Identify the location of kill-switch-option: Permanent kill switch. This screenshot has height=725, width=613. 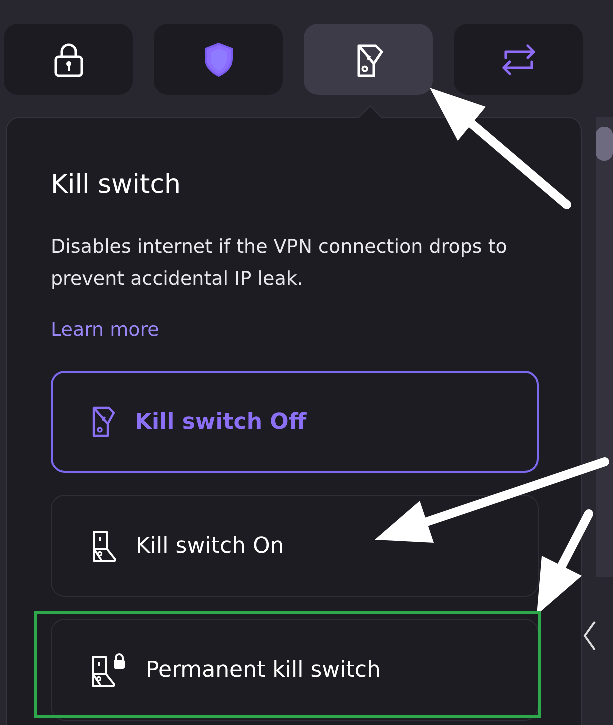
(295, 670).